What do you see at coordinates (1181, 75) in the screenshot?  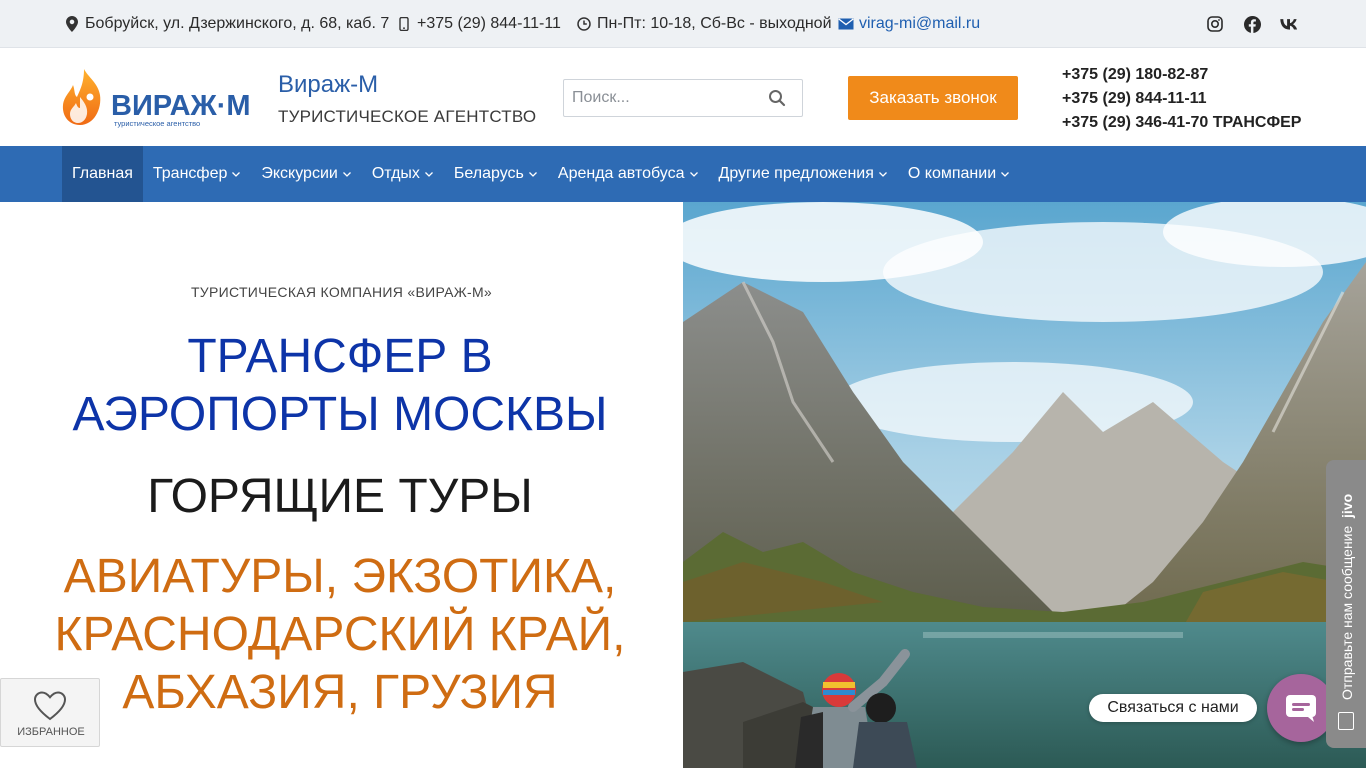 I see `header-phone-1: +375 (29) 180-82-87` at bounding box center [1181, 75].